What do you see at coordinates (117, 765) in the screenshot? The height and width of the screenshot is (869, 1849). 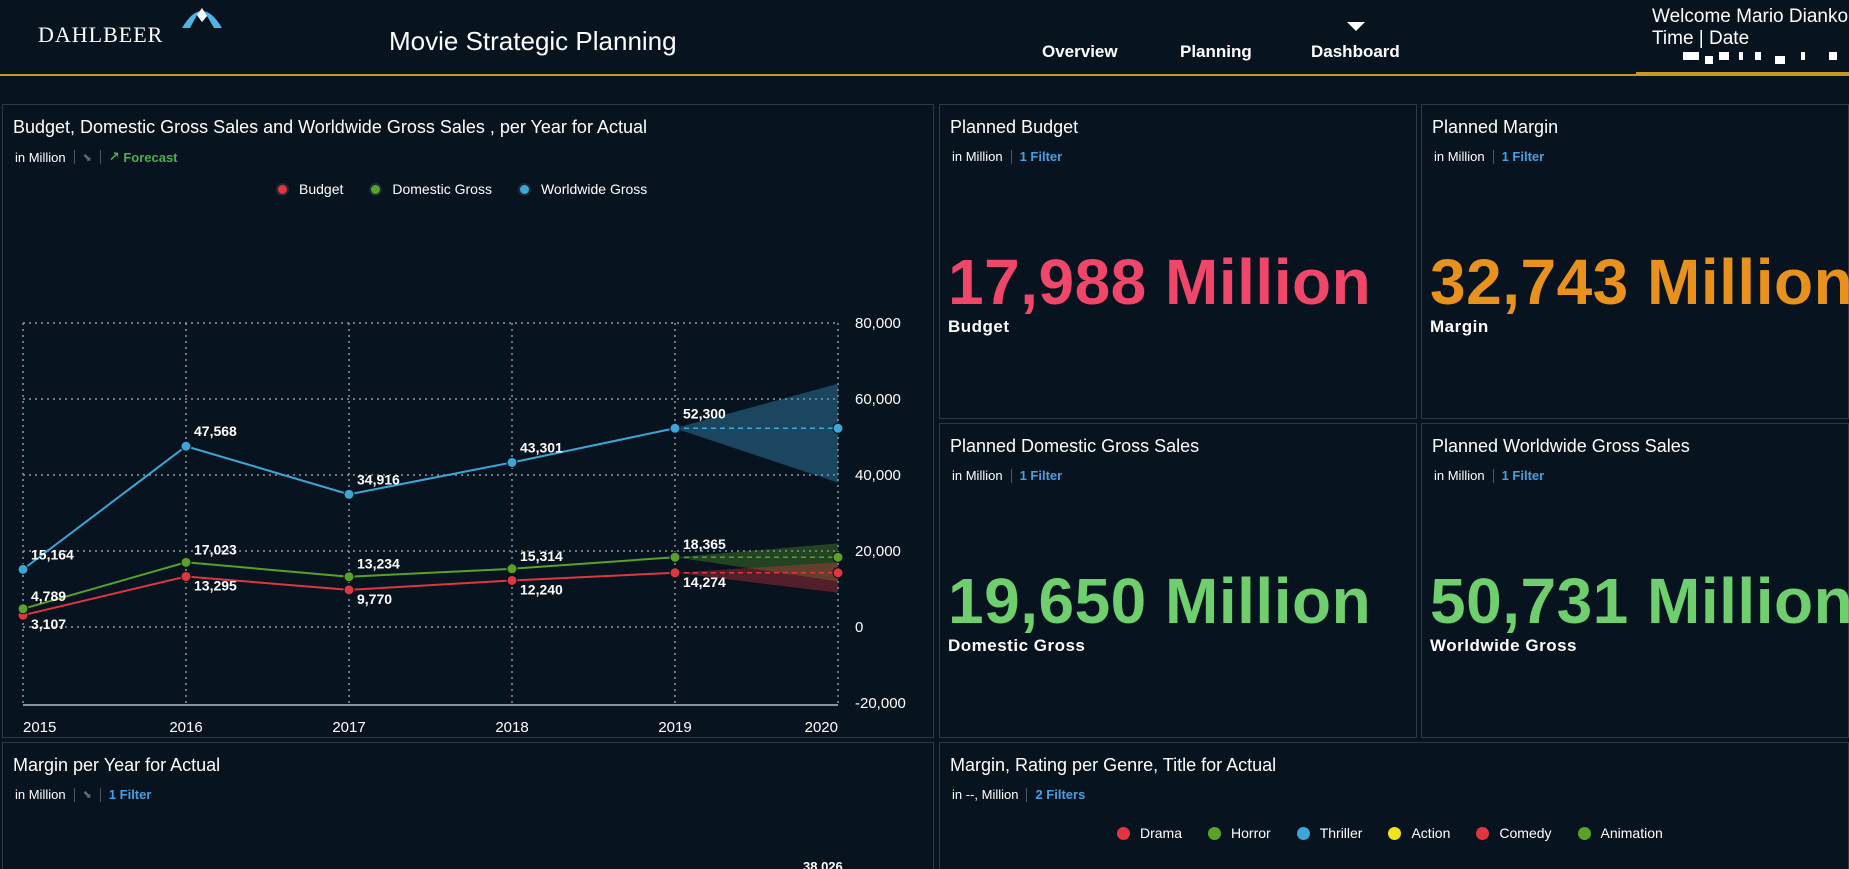 I see `margin-tile-title: Margin per Year for Actual` at bounding box center [117, 765].